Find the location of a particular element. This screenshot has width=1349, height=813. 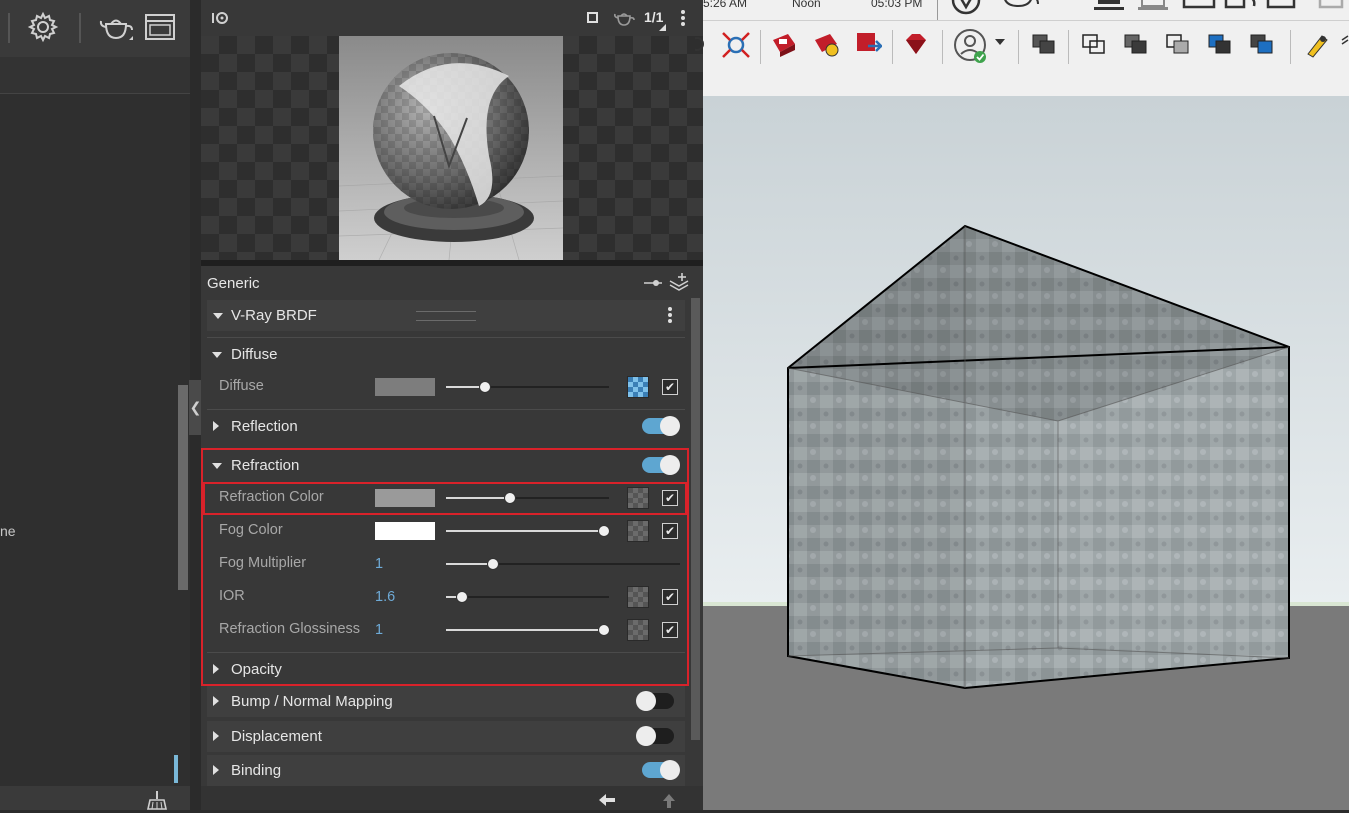

settings-sliders-icon is located at coordinates (653, 283).